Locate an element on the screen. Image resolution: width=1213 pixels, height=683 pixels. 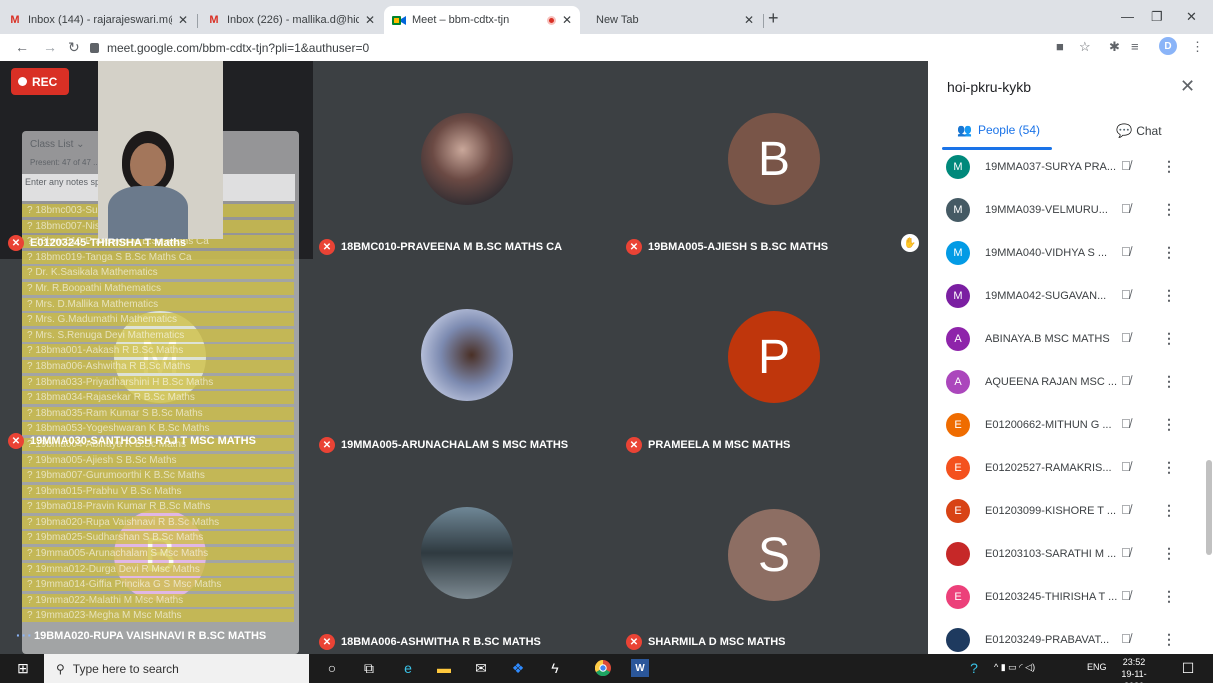
chrome-icon is located at coordinates (603, 668).